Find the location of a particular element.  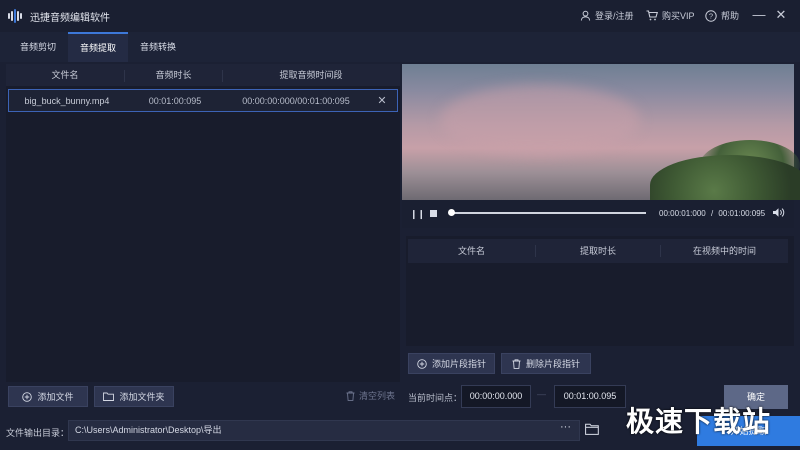

stop-icon is located at coordinates (433, 213).